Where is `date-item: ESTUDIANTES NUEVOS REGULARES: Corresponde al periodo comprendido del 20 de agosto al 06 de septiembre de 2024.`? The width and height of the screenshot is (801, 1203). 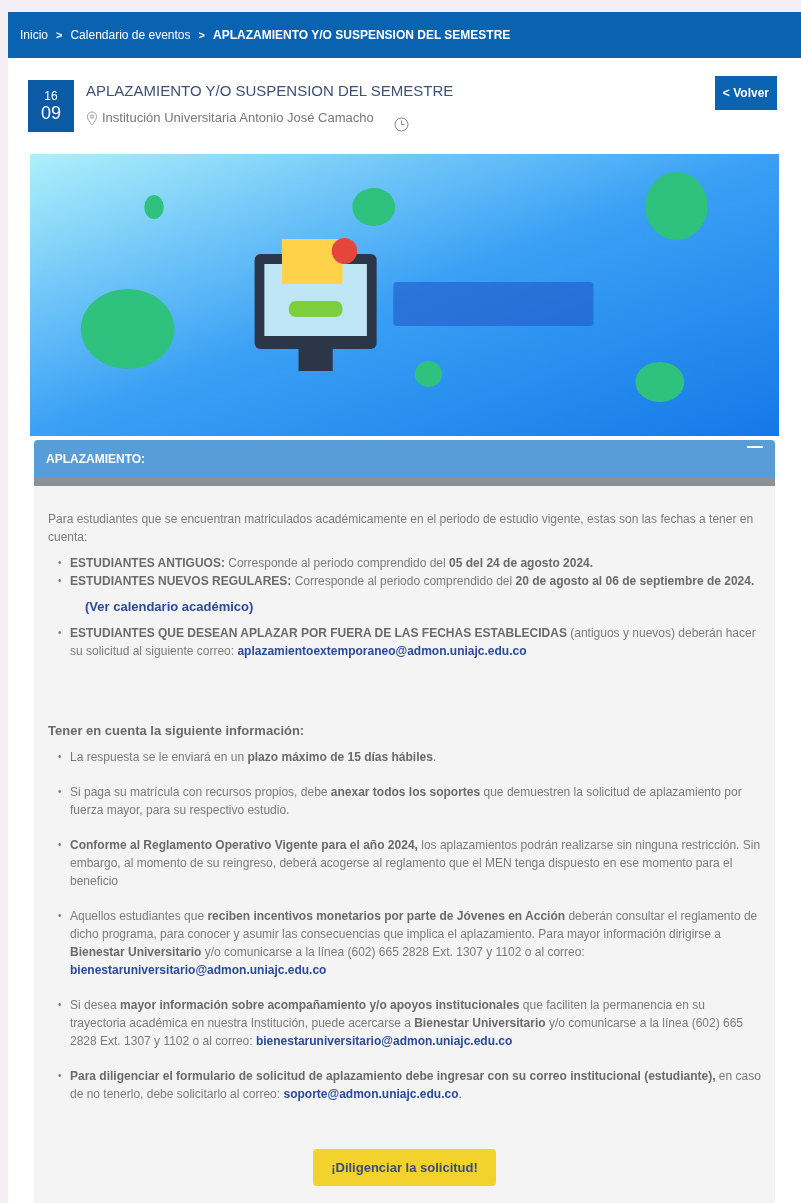
date-item: ESTUDIANTES NUEVOS REGULARES: Corresponde al periodo comprendido del 20 de agosto al 06 de septiembre de 2024. is located at coordinates (413, 581).